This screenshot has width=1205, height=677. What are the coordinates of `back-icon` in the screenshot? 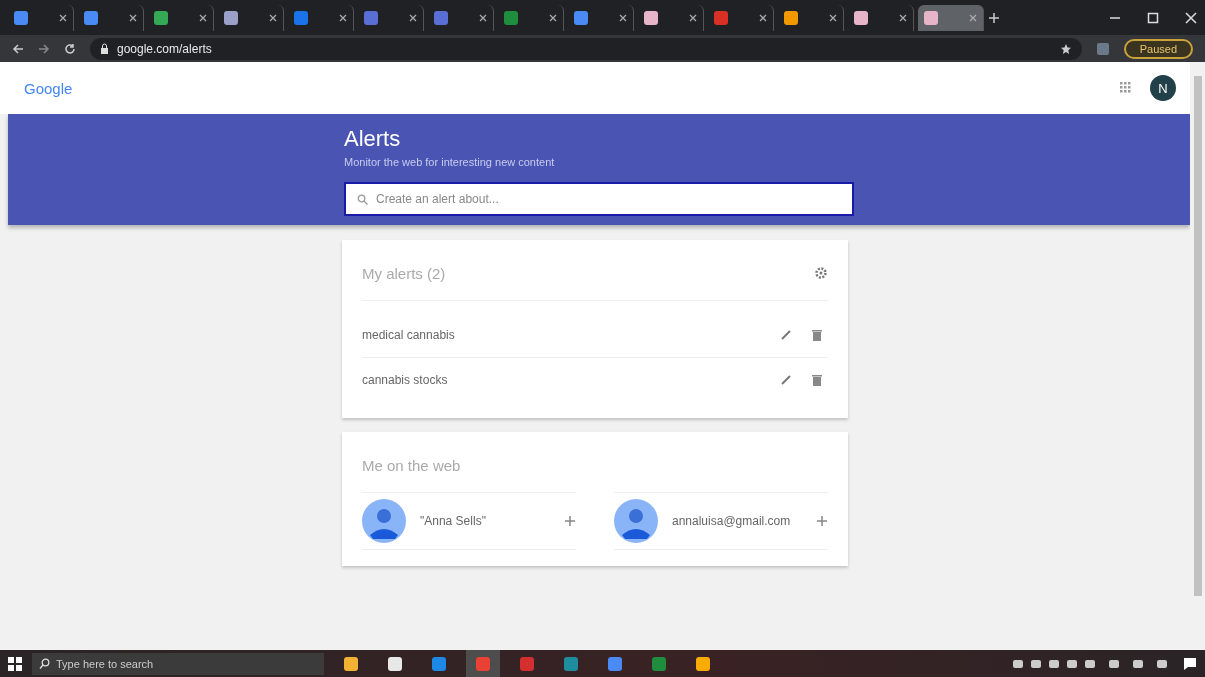 It's located at (18, 48).